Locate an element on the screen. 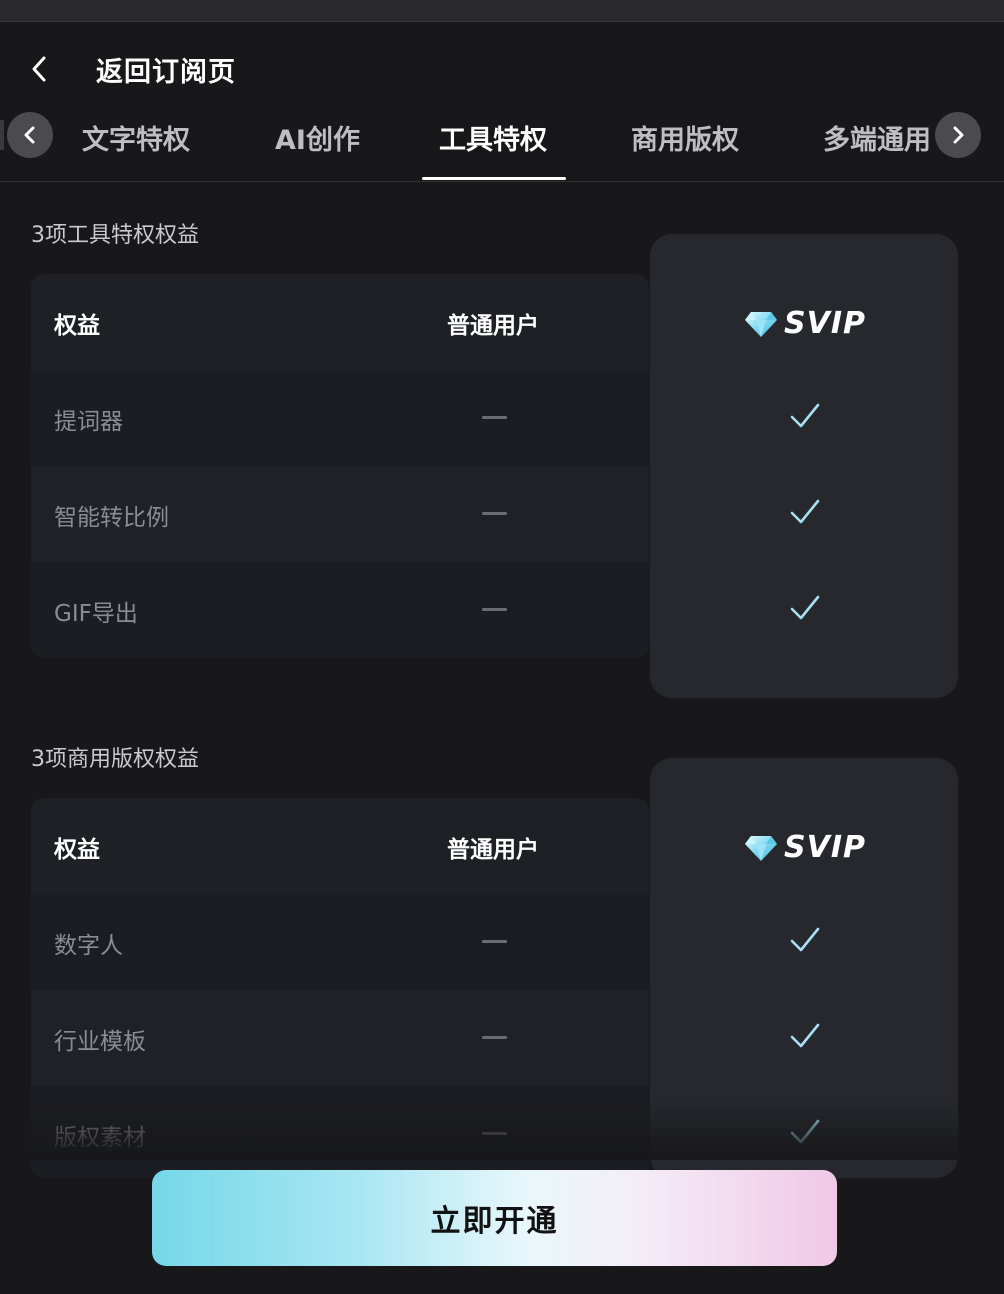  benefit-label: 数字人 is located at coordinates (88, 946).